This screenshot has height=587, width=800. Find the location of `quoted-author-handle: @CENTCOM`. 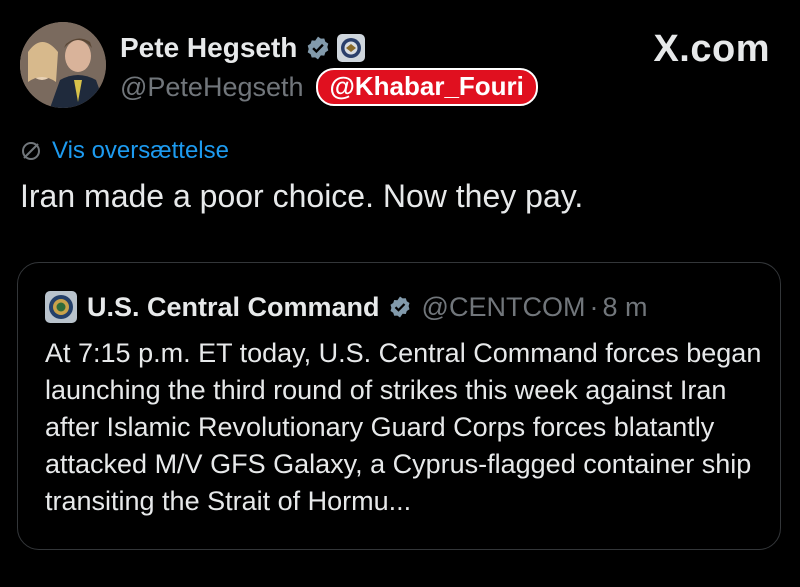

quoted-author-handle: @CENTCOM is located at coordinates (504, 307).